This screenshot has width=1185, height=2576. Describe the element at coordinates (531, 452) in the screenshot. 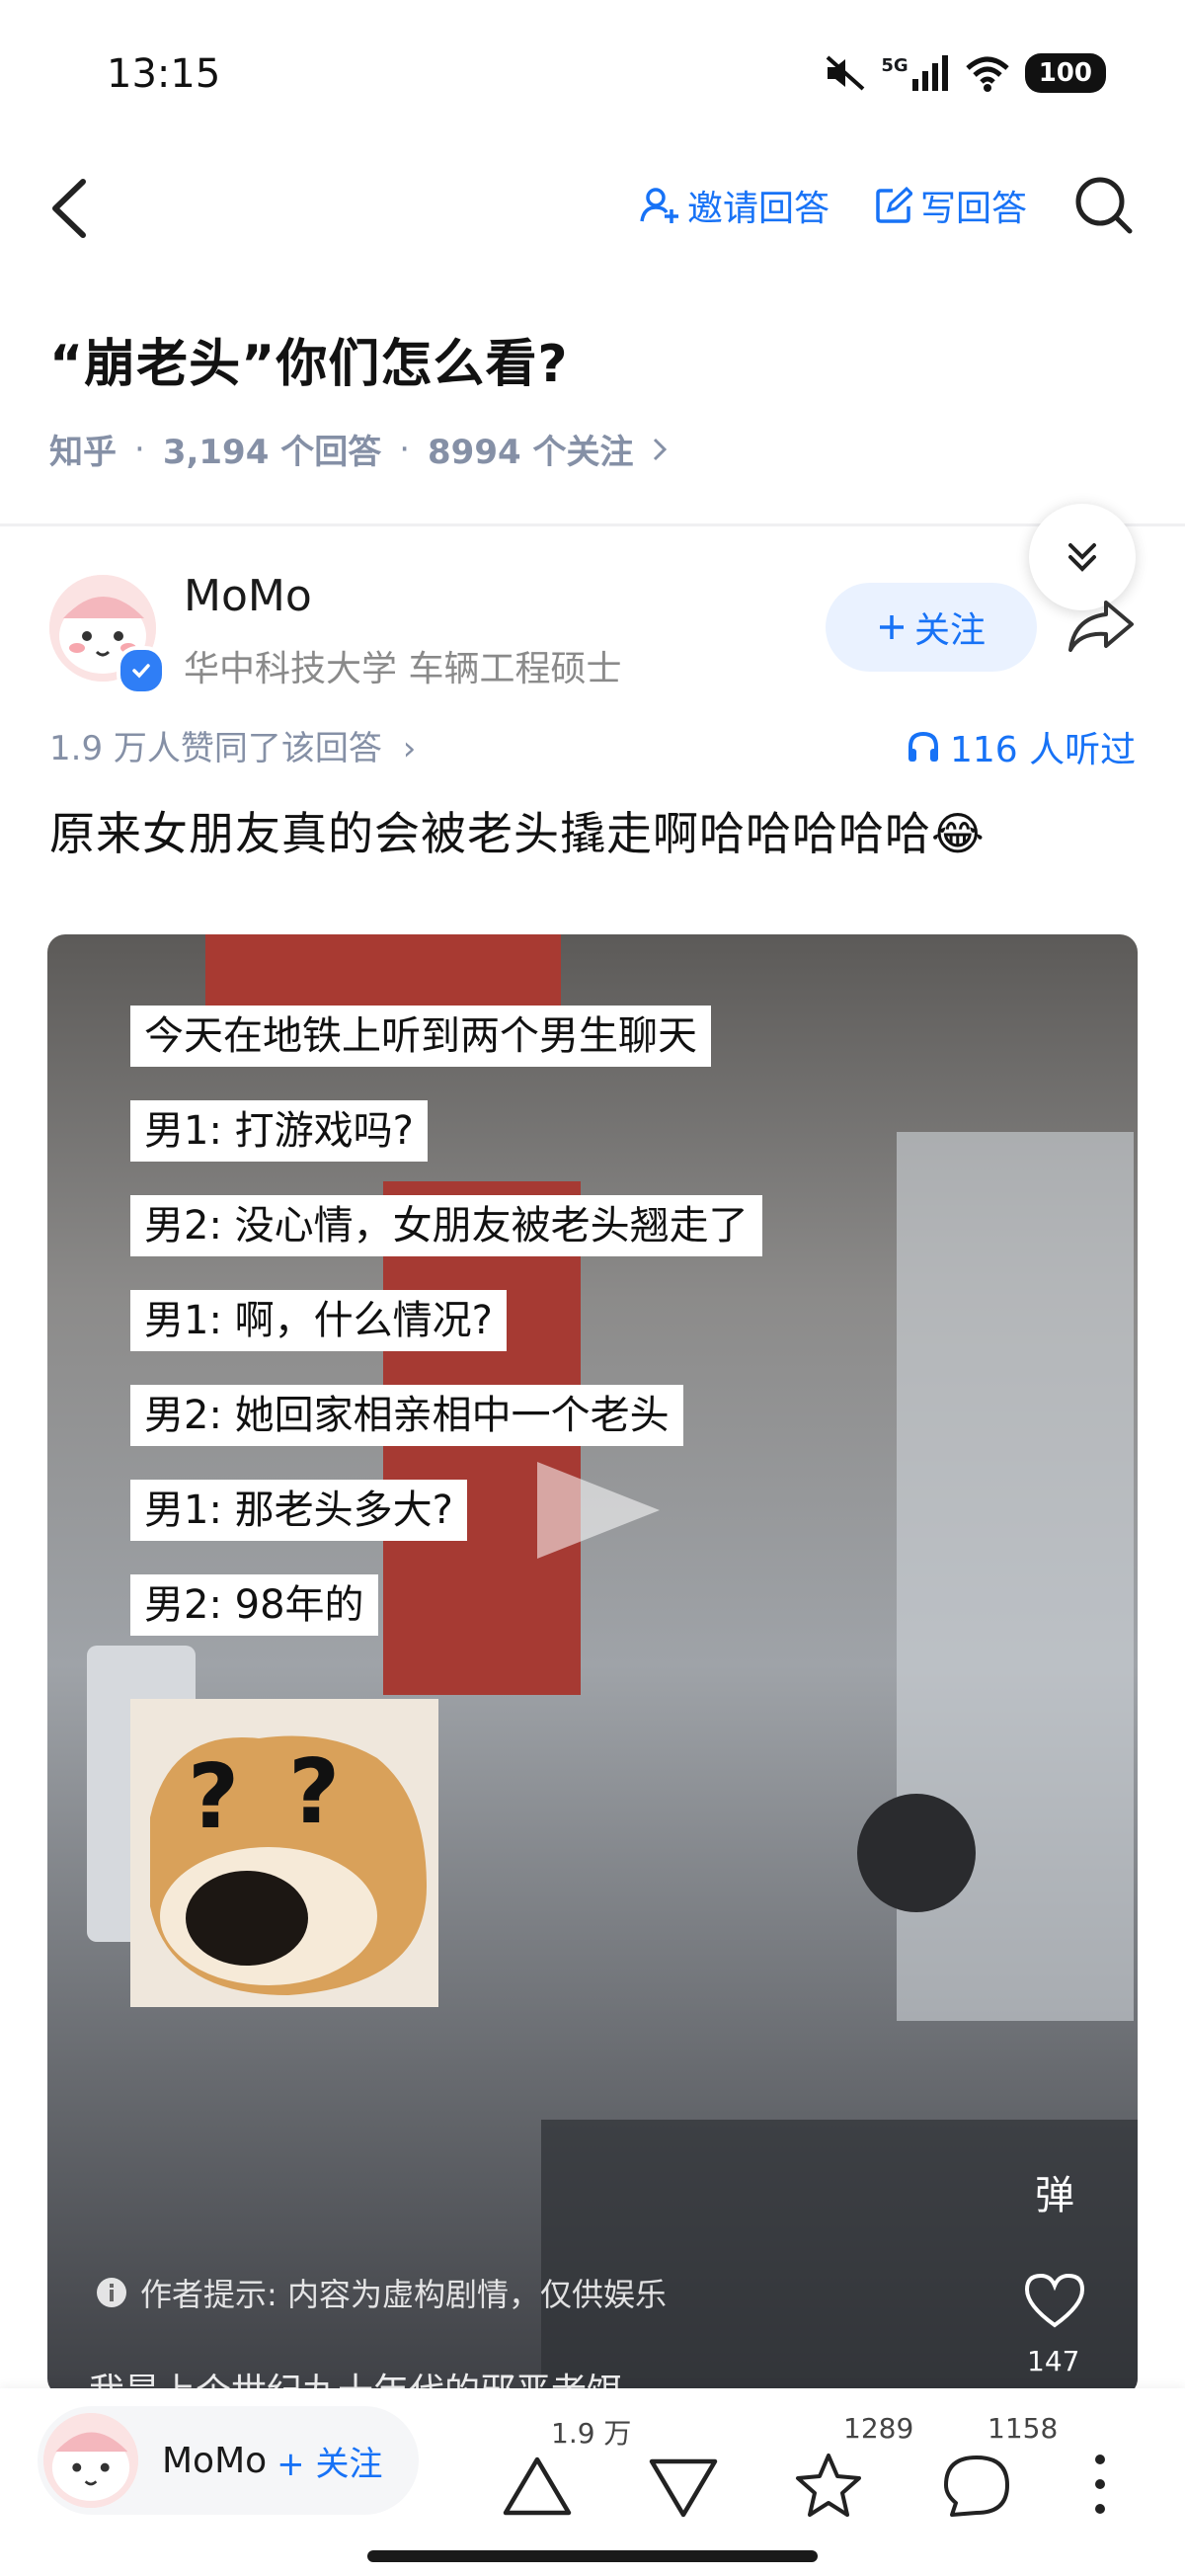

I see `follower-count: 8994 个关注` at that location.